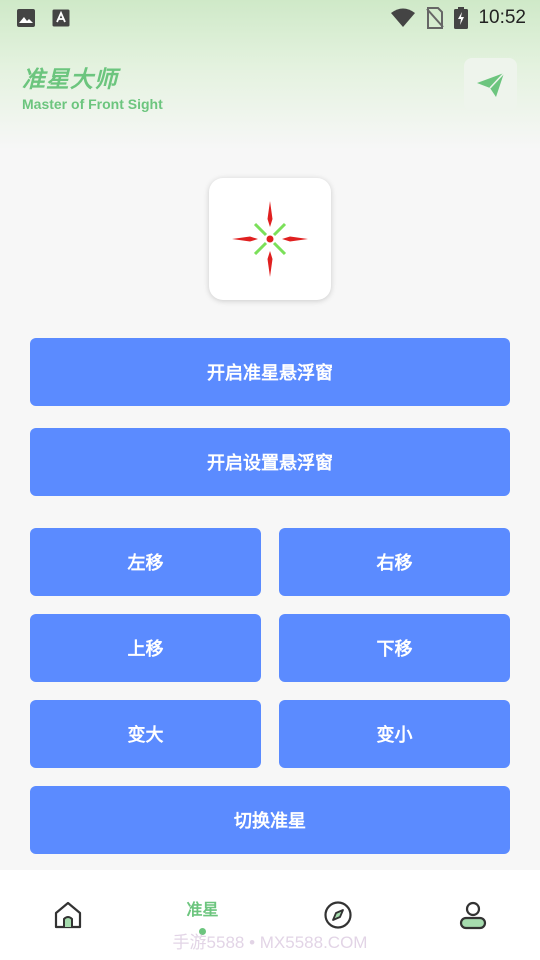 This screenshot has width=540, height=960. What do you see at coordinates (461, 18) in the screenshot?
I see `battery-charging-icon` at bounding box center [461, 18].